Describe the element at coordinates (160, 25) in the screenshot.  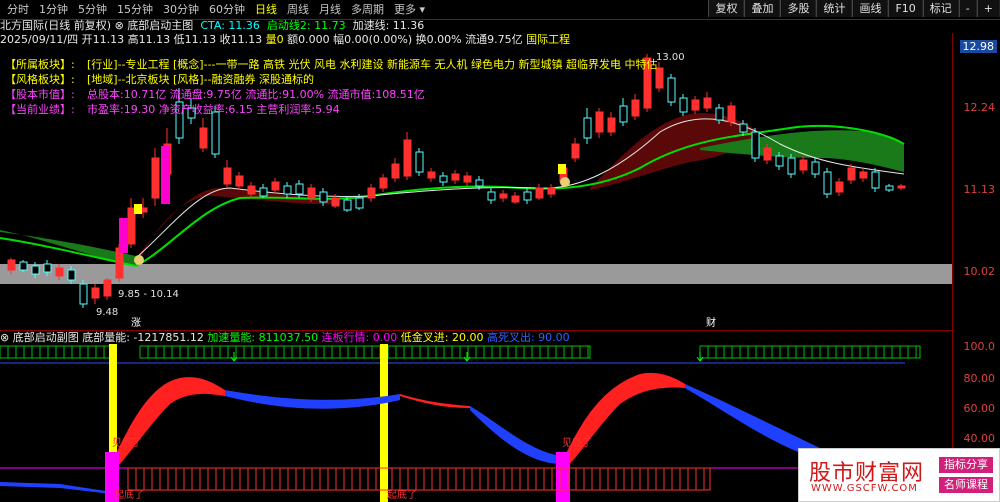
I see `indicator-name: 底部启动主图` at that location.